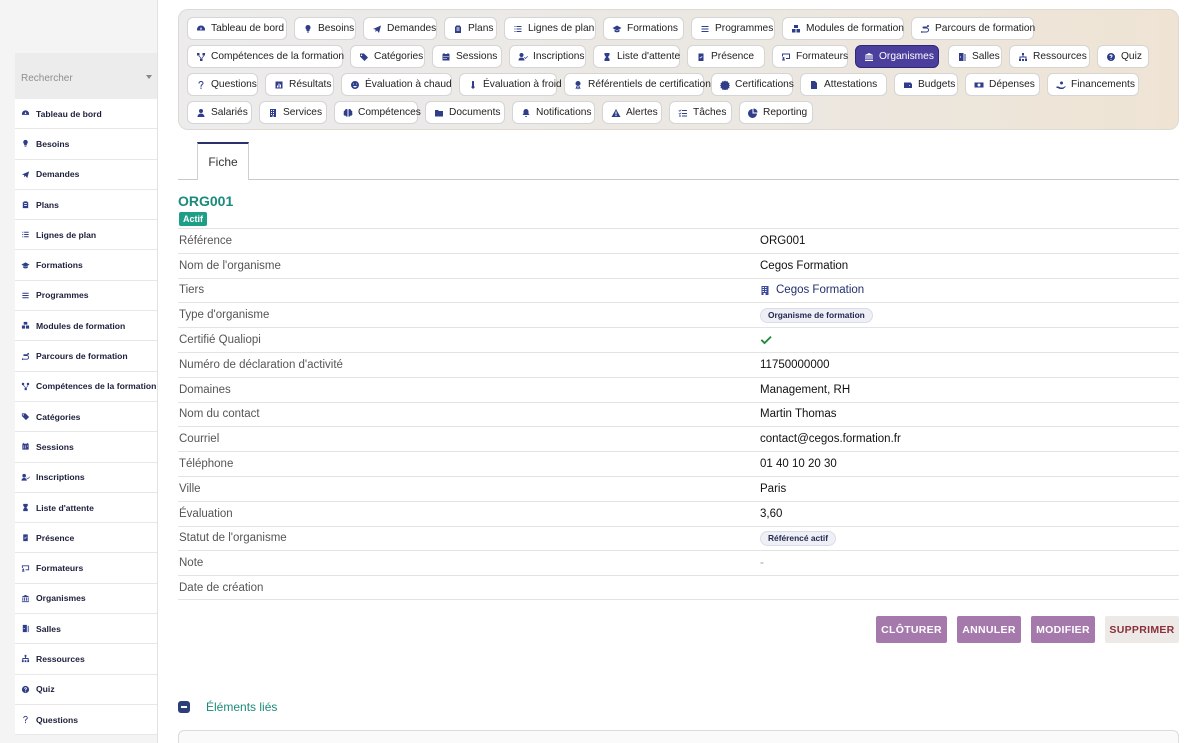  I want to click on calendar-icon, so click(446, 57).